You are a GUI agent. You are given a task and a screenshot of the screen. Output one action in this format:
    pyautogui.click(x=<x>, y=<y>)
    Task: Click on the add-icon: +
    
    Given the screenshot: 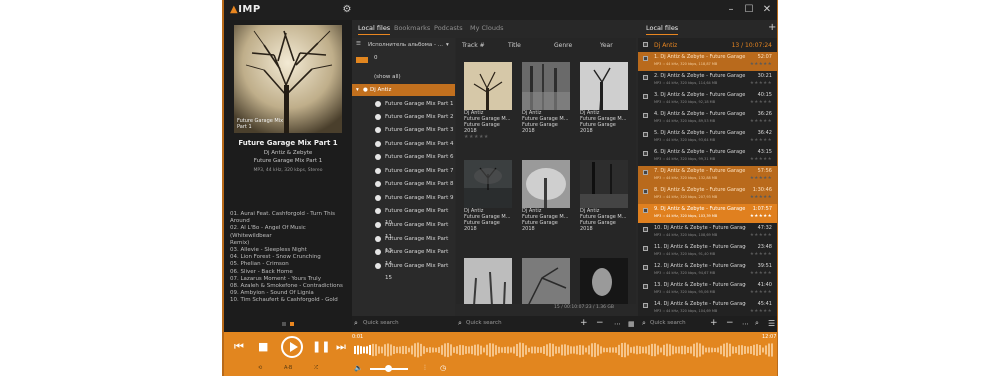 What is the action you would take?
    pyautogui.click(x=714, y=323)
    